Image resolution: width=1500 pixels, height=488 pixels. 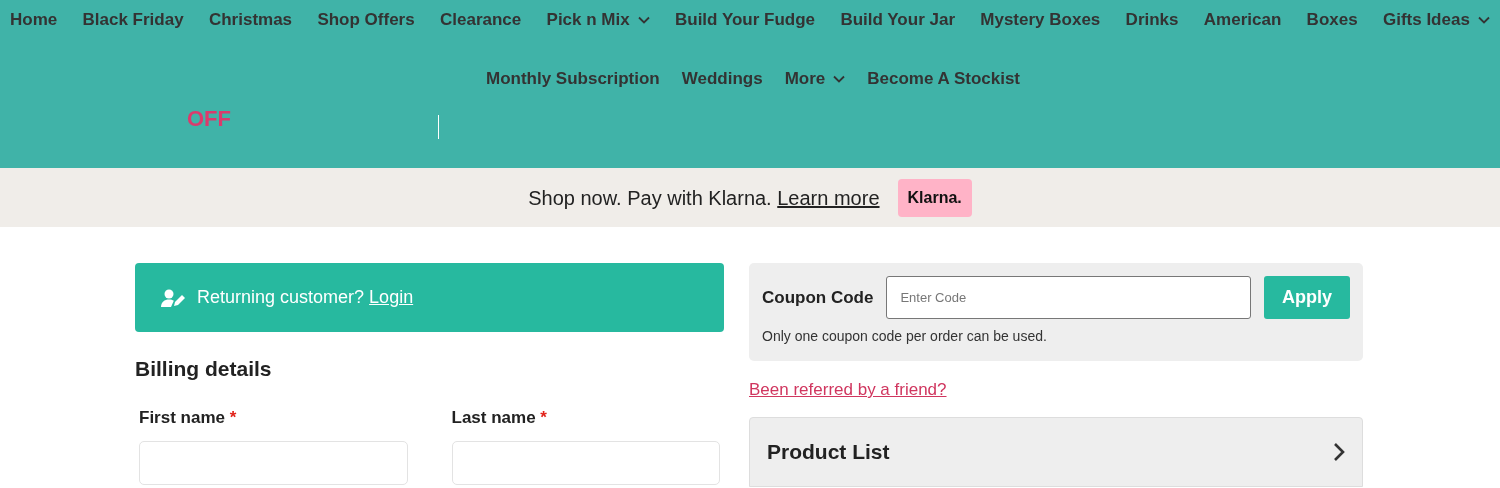 I want to click on user-edit-icon, so click(x=173, y=297).